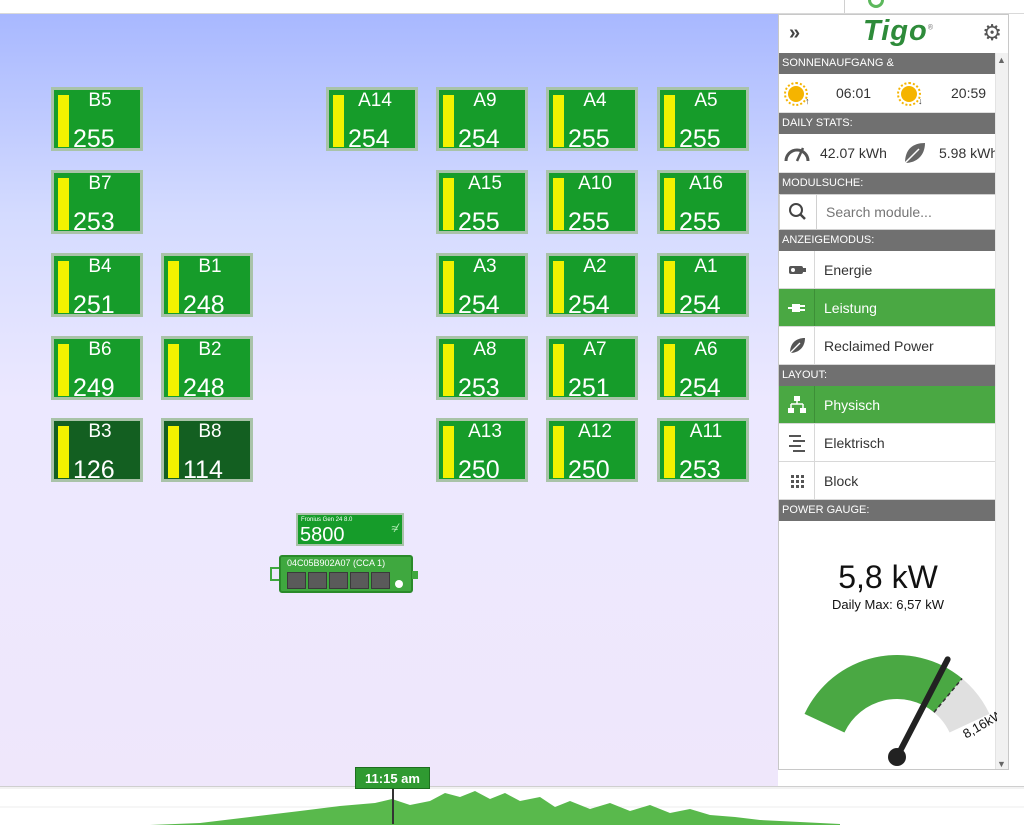  I want to click on panel-label: A10, so click(595, 183).